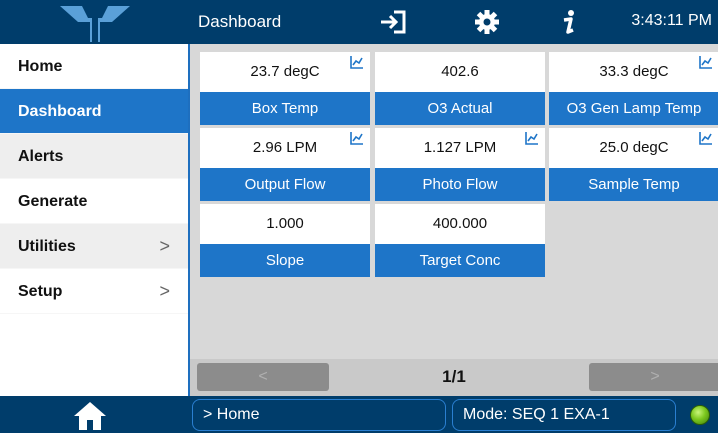 The height and width of the screenshot is (433, 718). I want to click on tile-slope: 1.000 Slope, so click(285, 240).